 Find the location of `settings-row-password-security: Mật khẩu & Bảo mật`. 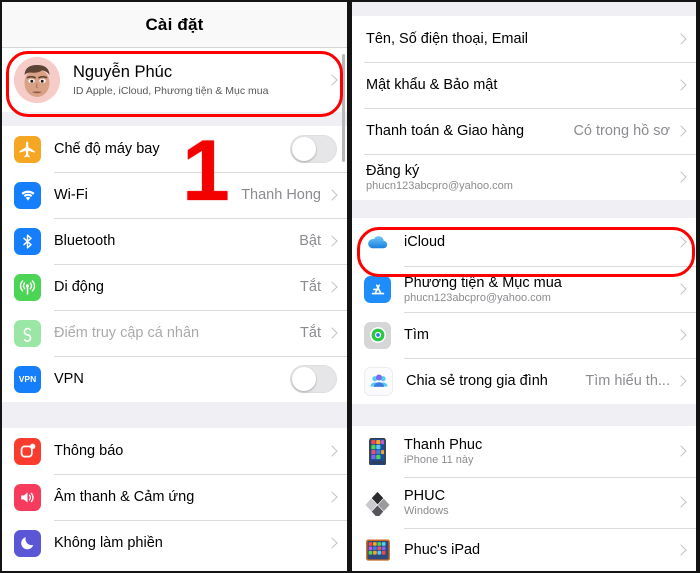

settings-row-password-security: Mật khẩu & Bảo mật is located at coordinates (524, 85).